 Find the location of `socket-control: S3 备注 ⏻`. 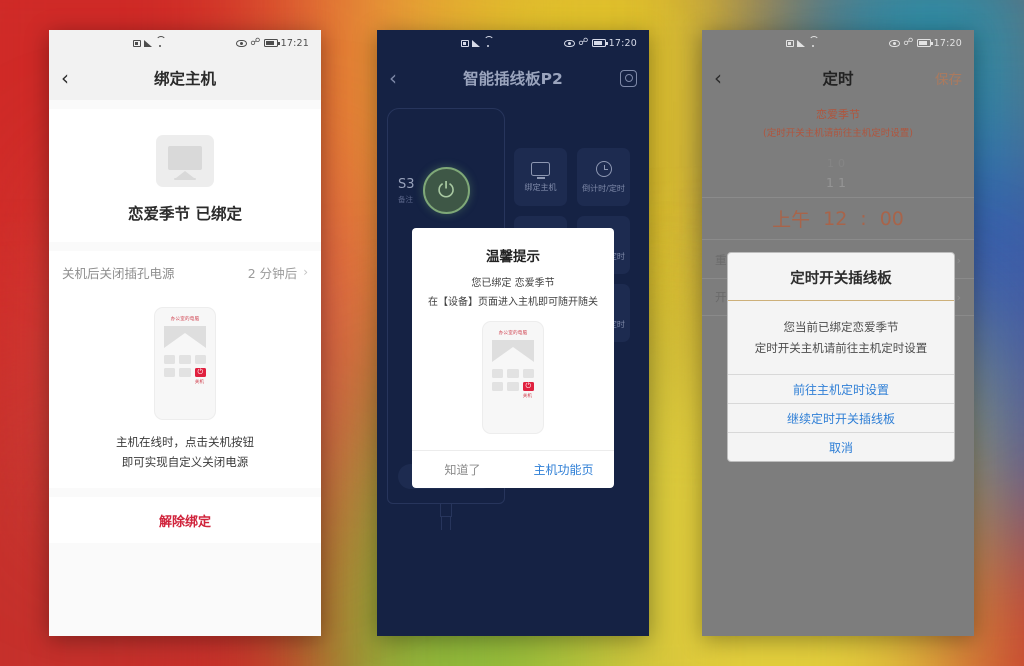

socket-control: S3 备注 ⏻ is located at coordinates (446, 190).